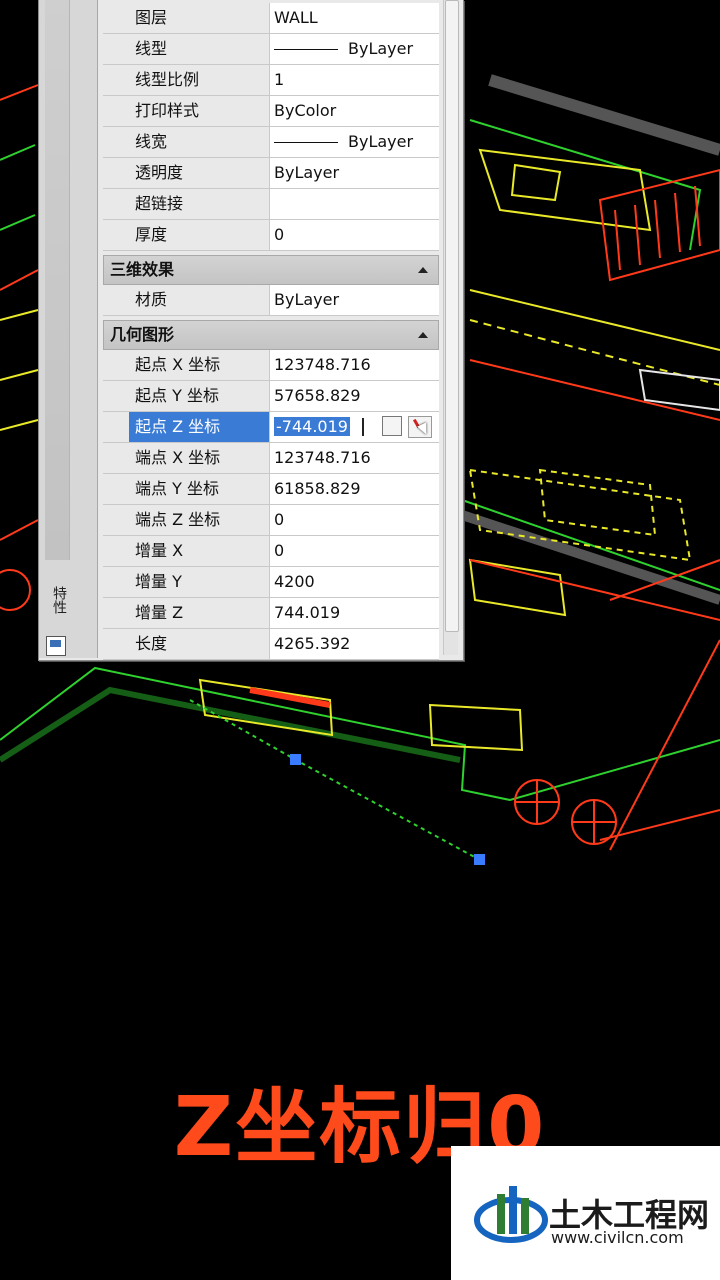  Describe the element at coordinates (57, 280) in the screenshot. I see `palette-drag-bar` at that location.